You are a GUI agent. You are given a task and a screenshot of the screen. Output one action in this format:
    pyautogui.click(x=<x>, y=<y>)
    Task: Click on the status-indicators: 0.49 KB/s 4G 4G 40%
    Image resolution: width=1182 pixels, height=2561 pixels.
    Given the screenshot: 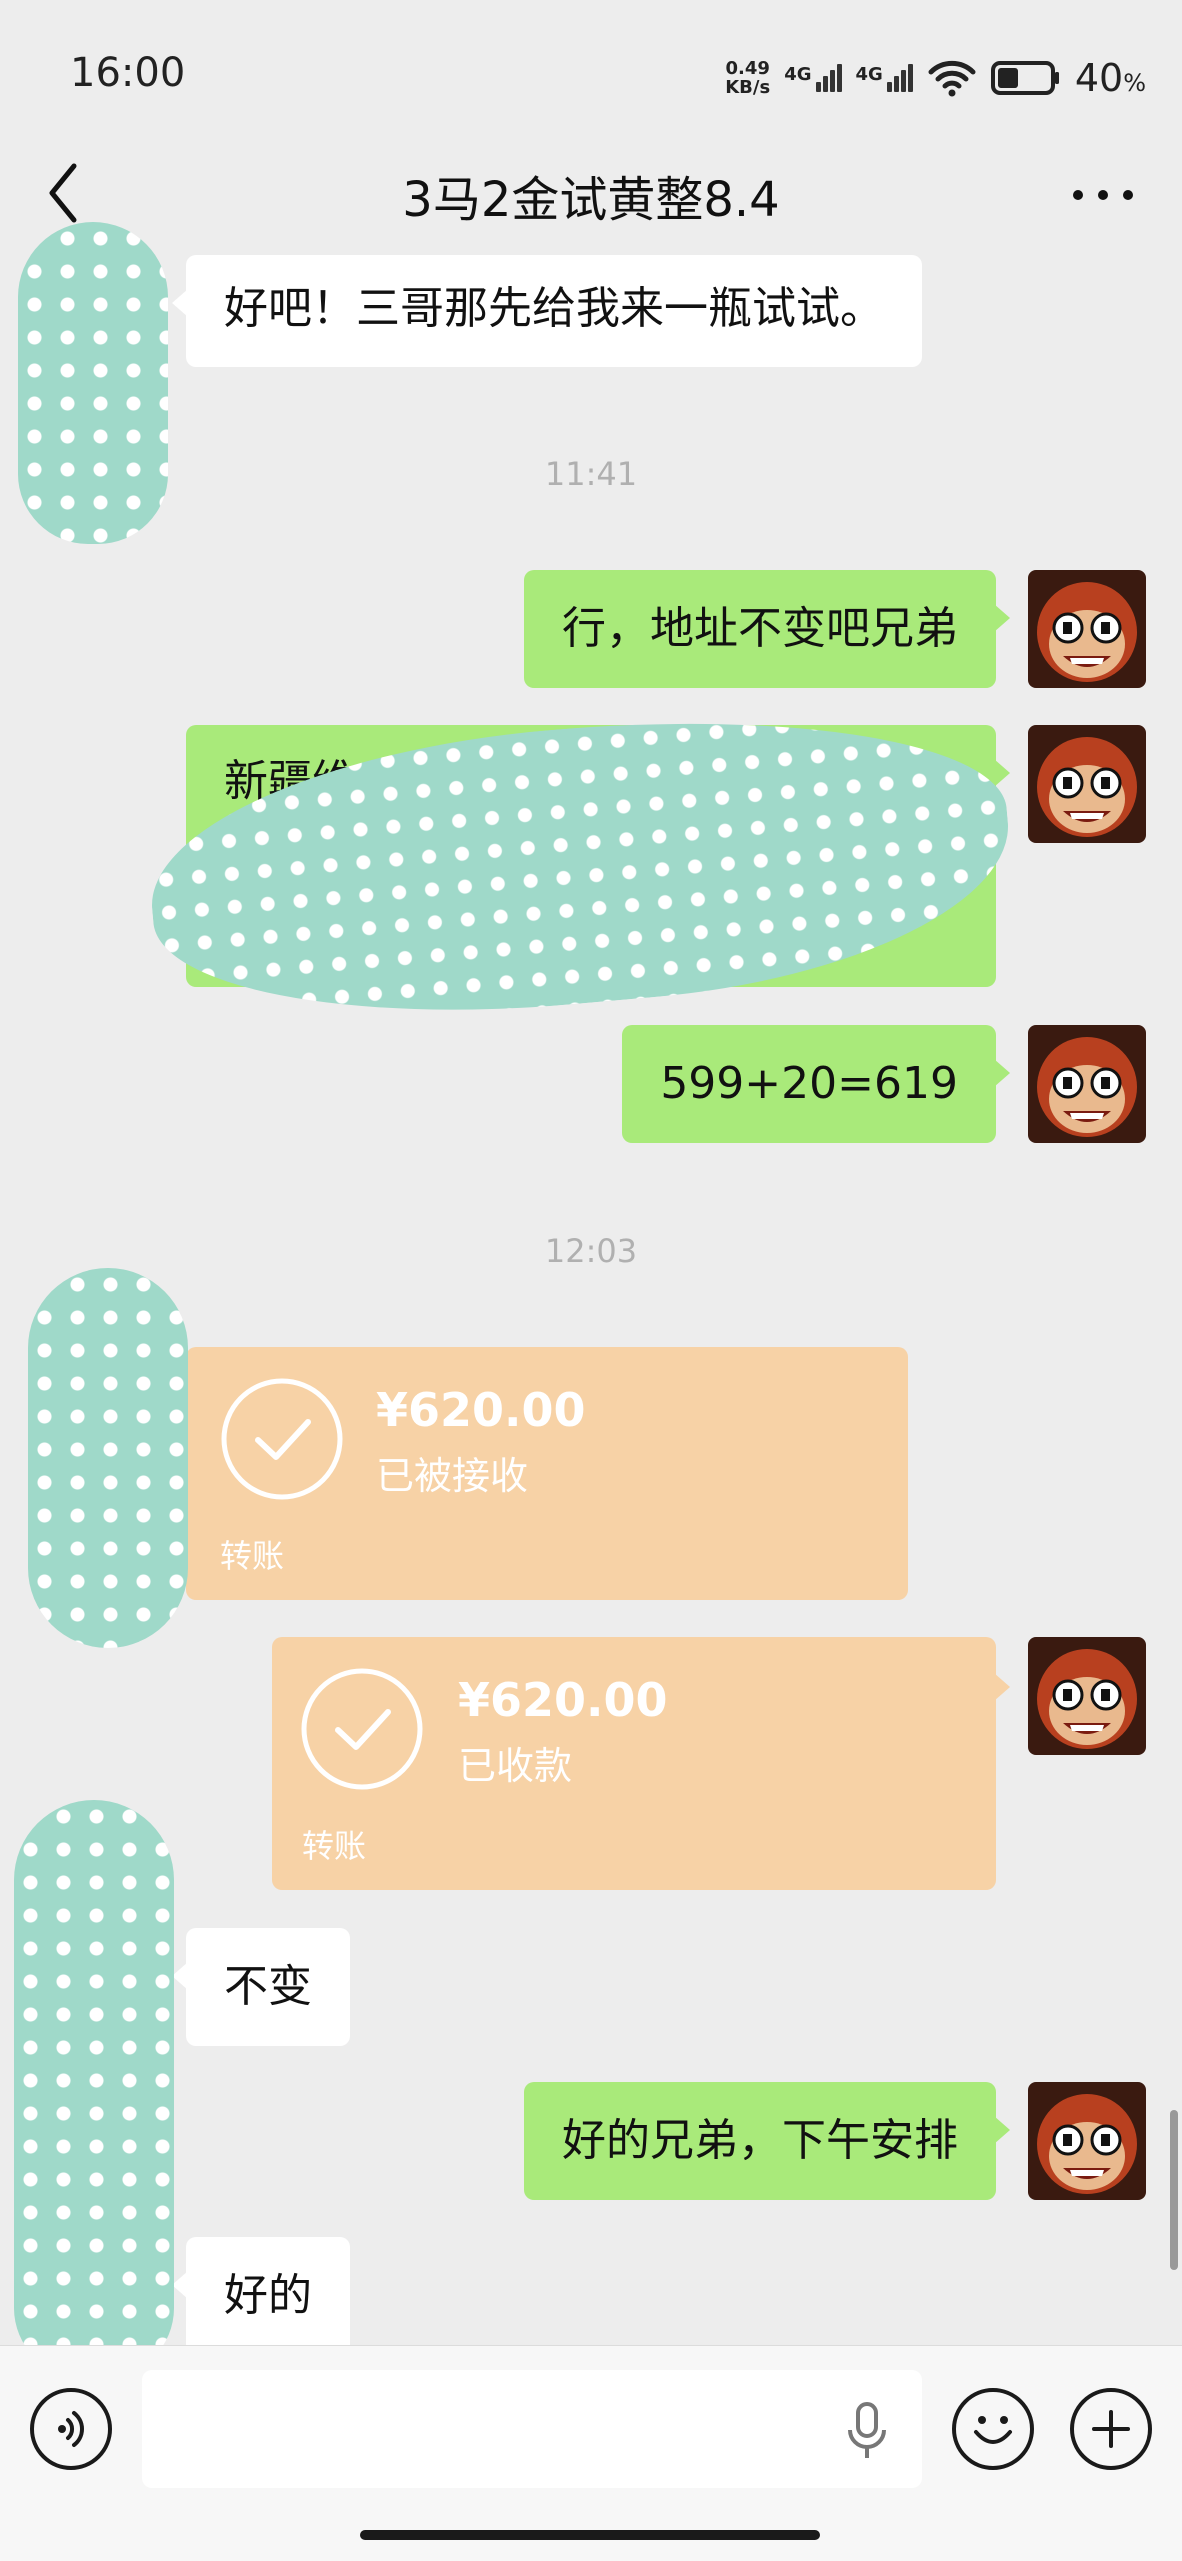 What is the action you would take?
    pyautogui.click(x=935, y=78)
    